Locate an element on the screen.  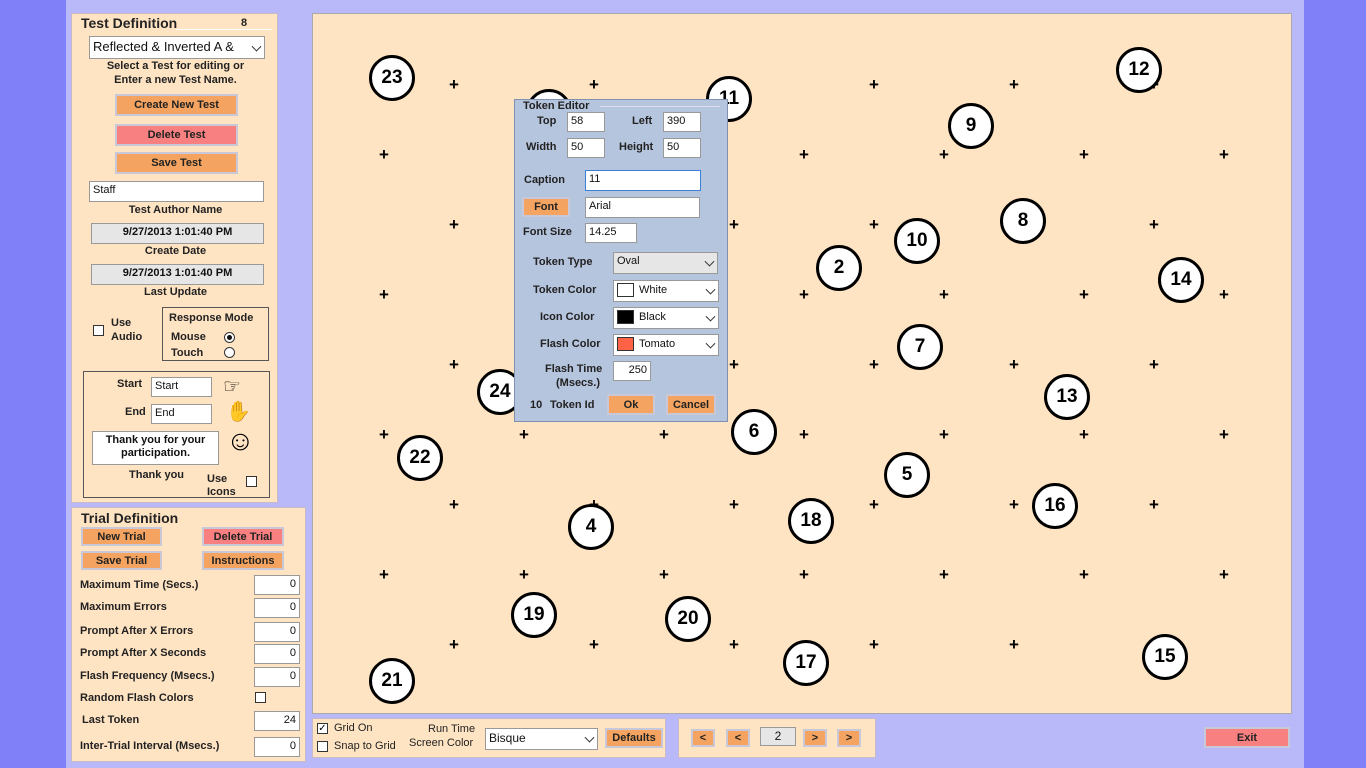
token-20: 20 is located at coordinates (688, 619).